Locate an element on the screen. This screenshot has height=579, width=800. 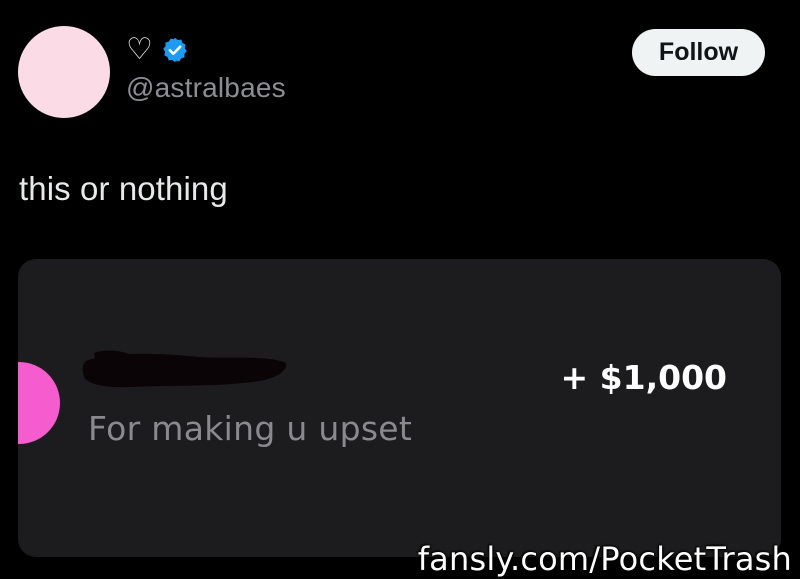
tip-note: For making u upset is located at coordinates (250, 428).